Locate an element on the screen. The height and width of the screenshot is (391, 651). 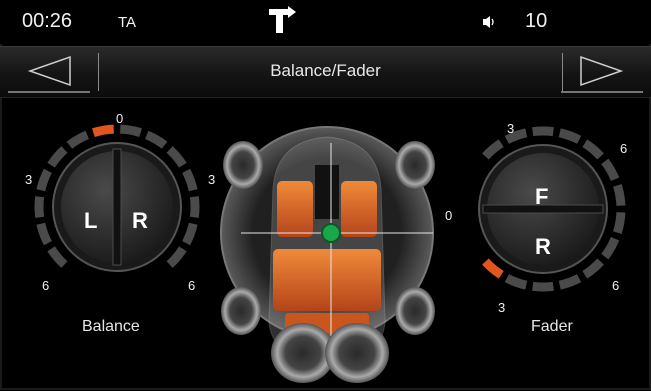
balance-knob-divider is located at coordinates (117, 207).